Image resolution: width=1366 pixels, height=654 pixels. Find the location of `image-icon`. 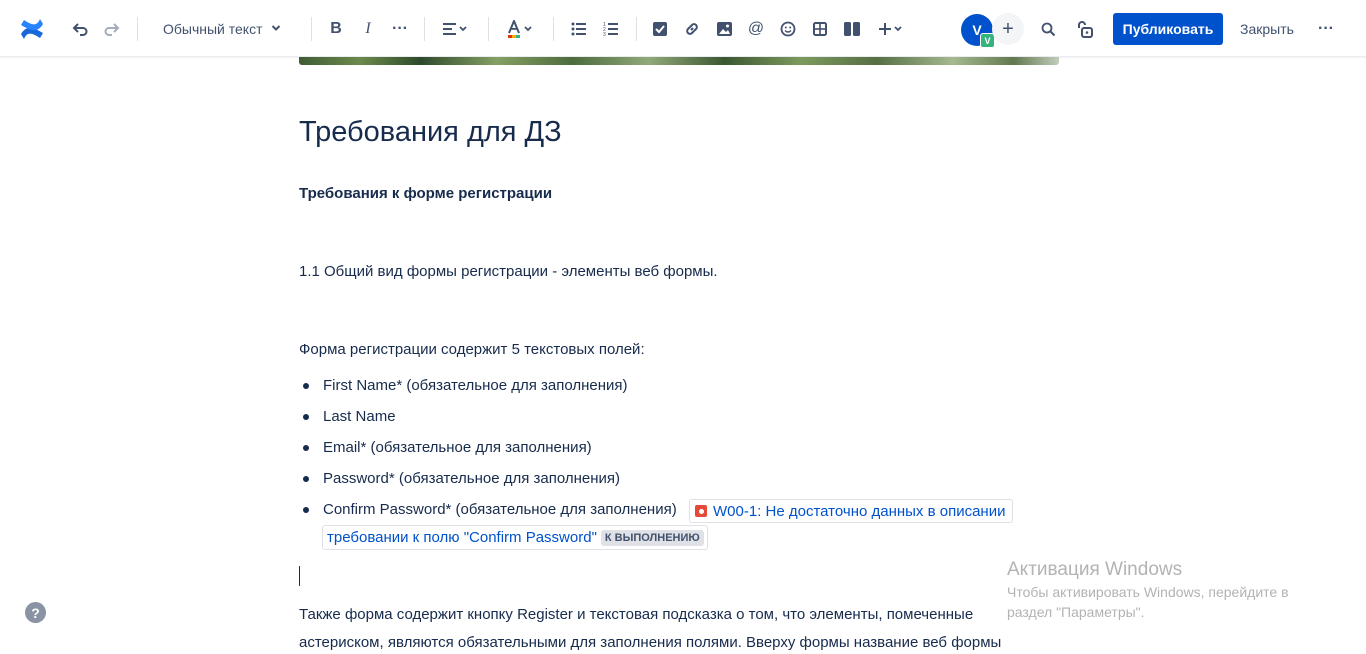

image-icon is located at coordinates (724, 29).